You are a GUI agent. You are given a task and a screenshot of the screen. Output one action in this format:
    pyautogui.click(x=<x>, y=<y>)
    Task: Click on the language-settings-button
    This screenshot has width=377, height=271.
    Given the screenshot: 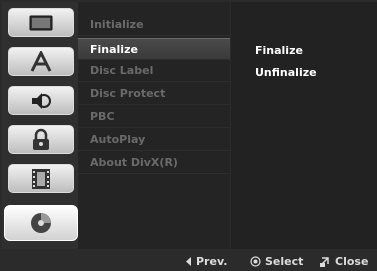 What is the action you would take?
    pyautogui.click(x=41, y=61)
    